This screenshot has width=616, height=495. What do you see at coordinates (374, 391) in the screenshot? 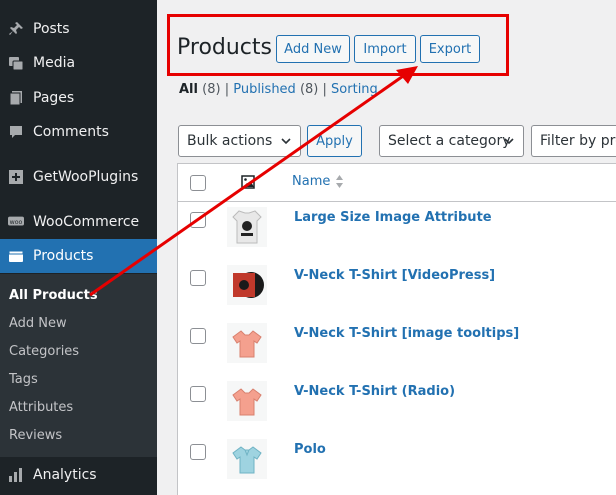
I see `product-name-link: V-Neck T-Shirt (Radio)` at bounding box center [374, 391].